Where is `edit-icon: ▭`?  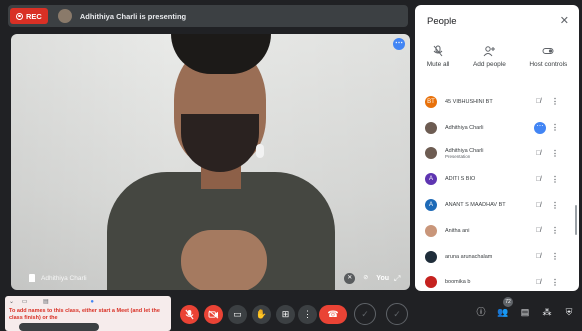 edit-icon: ▭ is located at coordinates (25, 302).